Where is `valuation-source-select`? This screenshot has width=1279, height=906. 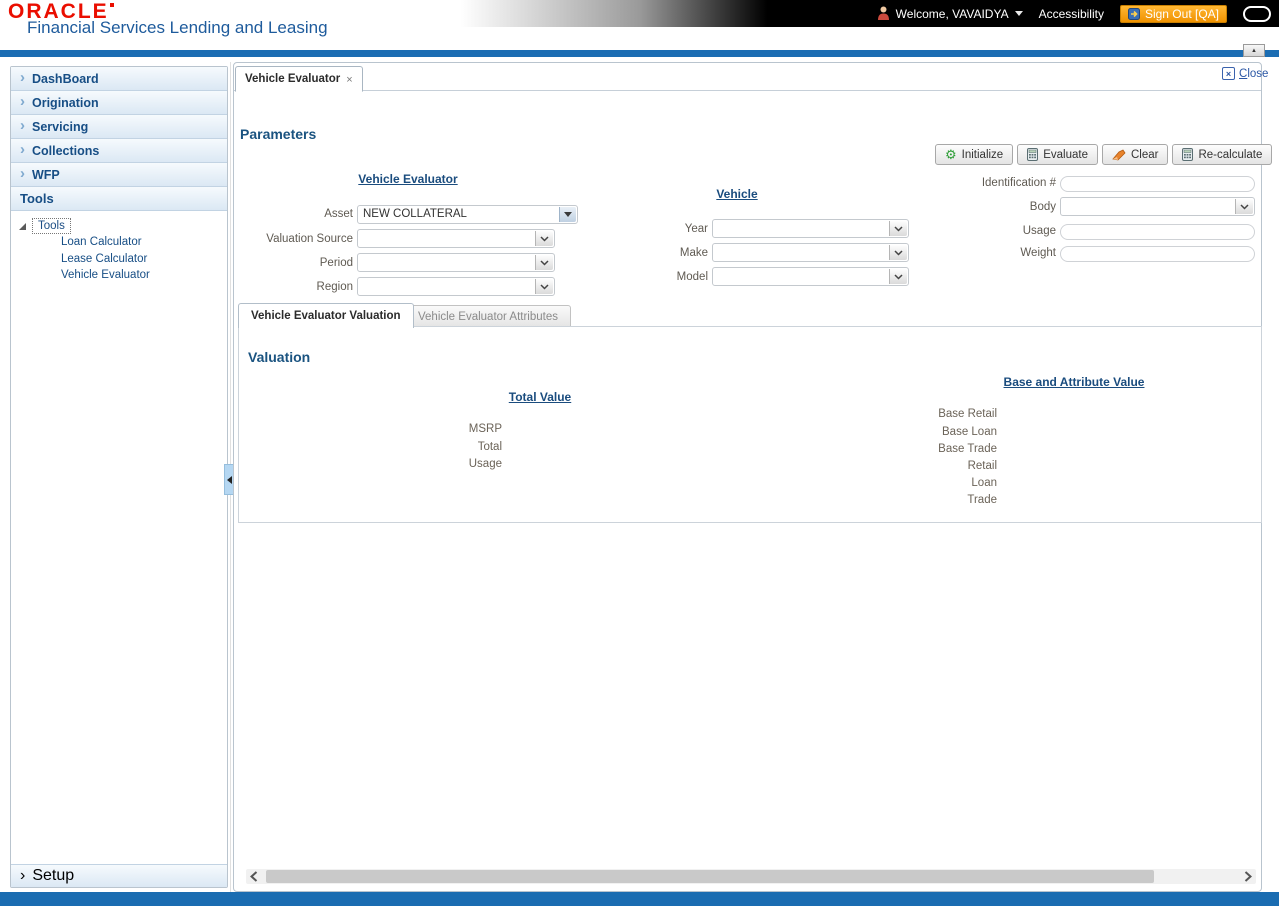 valuation-source-select is located at coordinates (456, 238).